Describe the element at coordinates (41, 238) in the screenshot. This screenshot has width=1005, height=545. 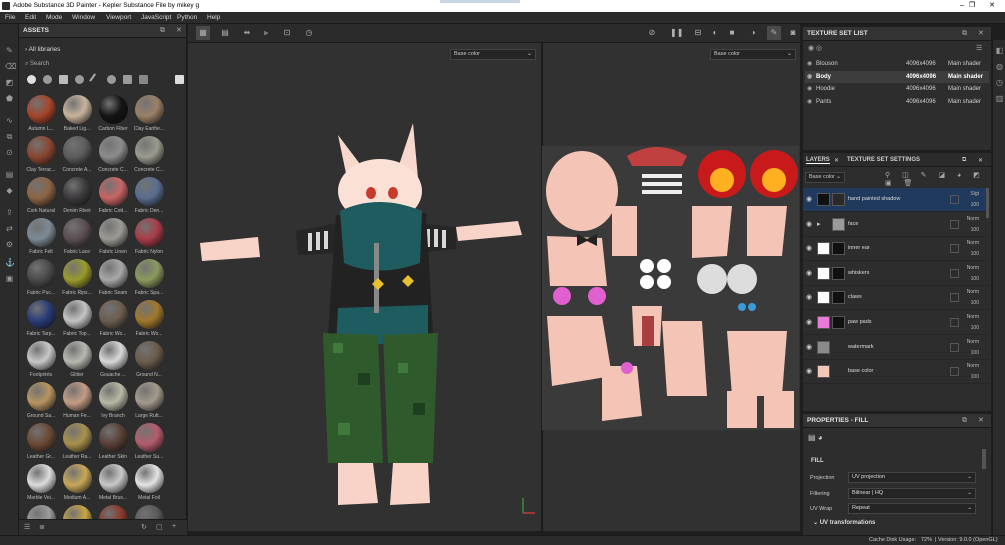
I see `material-thumbnail: Fabric Felt` at that location.